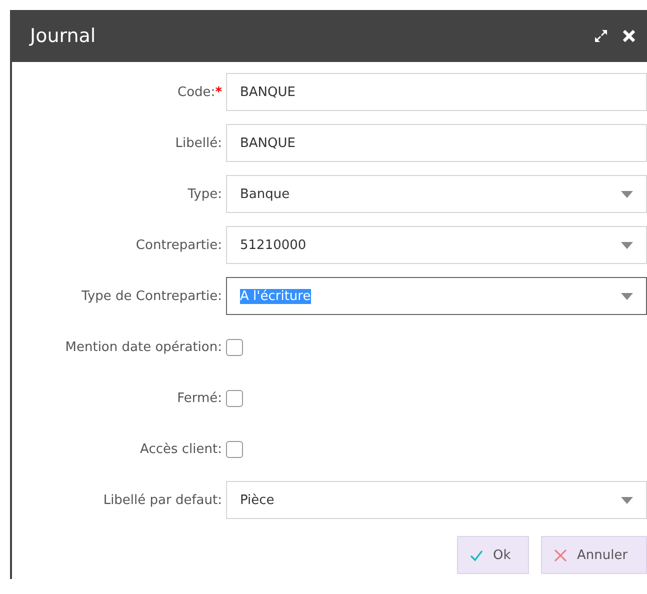 The image size is (647, 594). What do you see at coordinates (218, 92) in the screenshot?
I see `required-icon: *` at bounding box center [218, 92].